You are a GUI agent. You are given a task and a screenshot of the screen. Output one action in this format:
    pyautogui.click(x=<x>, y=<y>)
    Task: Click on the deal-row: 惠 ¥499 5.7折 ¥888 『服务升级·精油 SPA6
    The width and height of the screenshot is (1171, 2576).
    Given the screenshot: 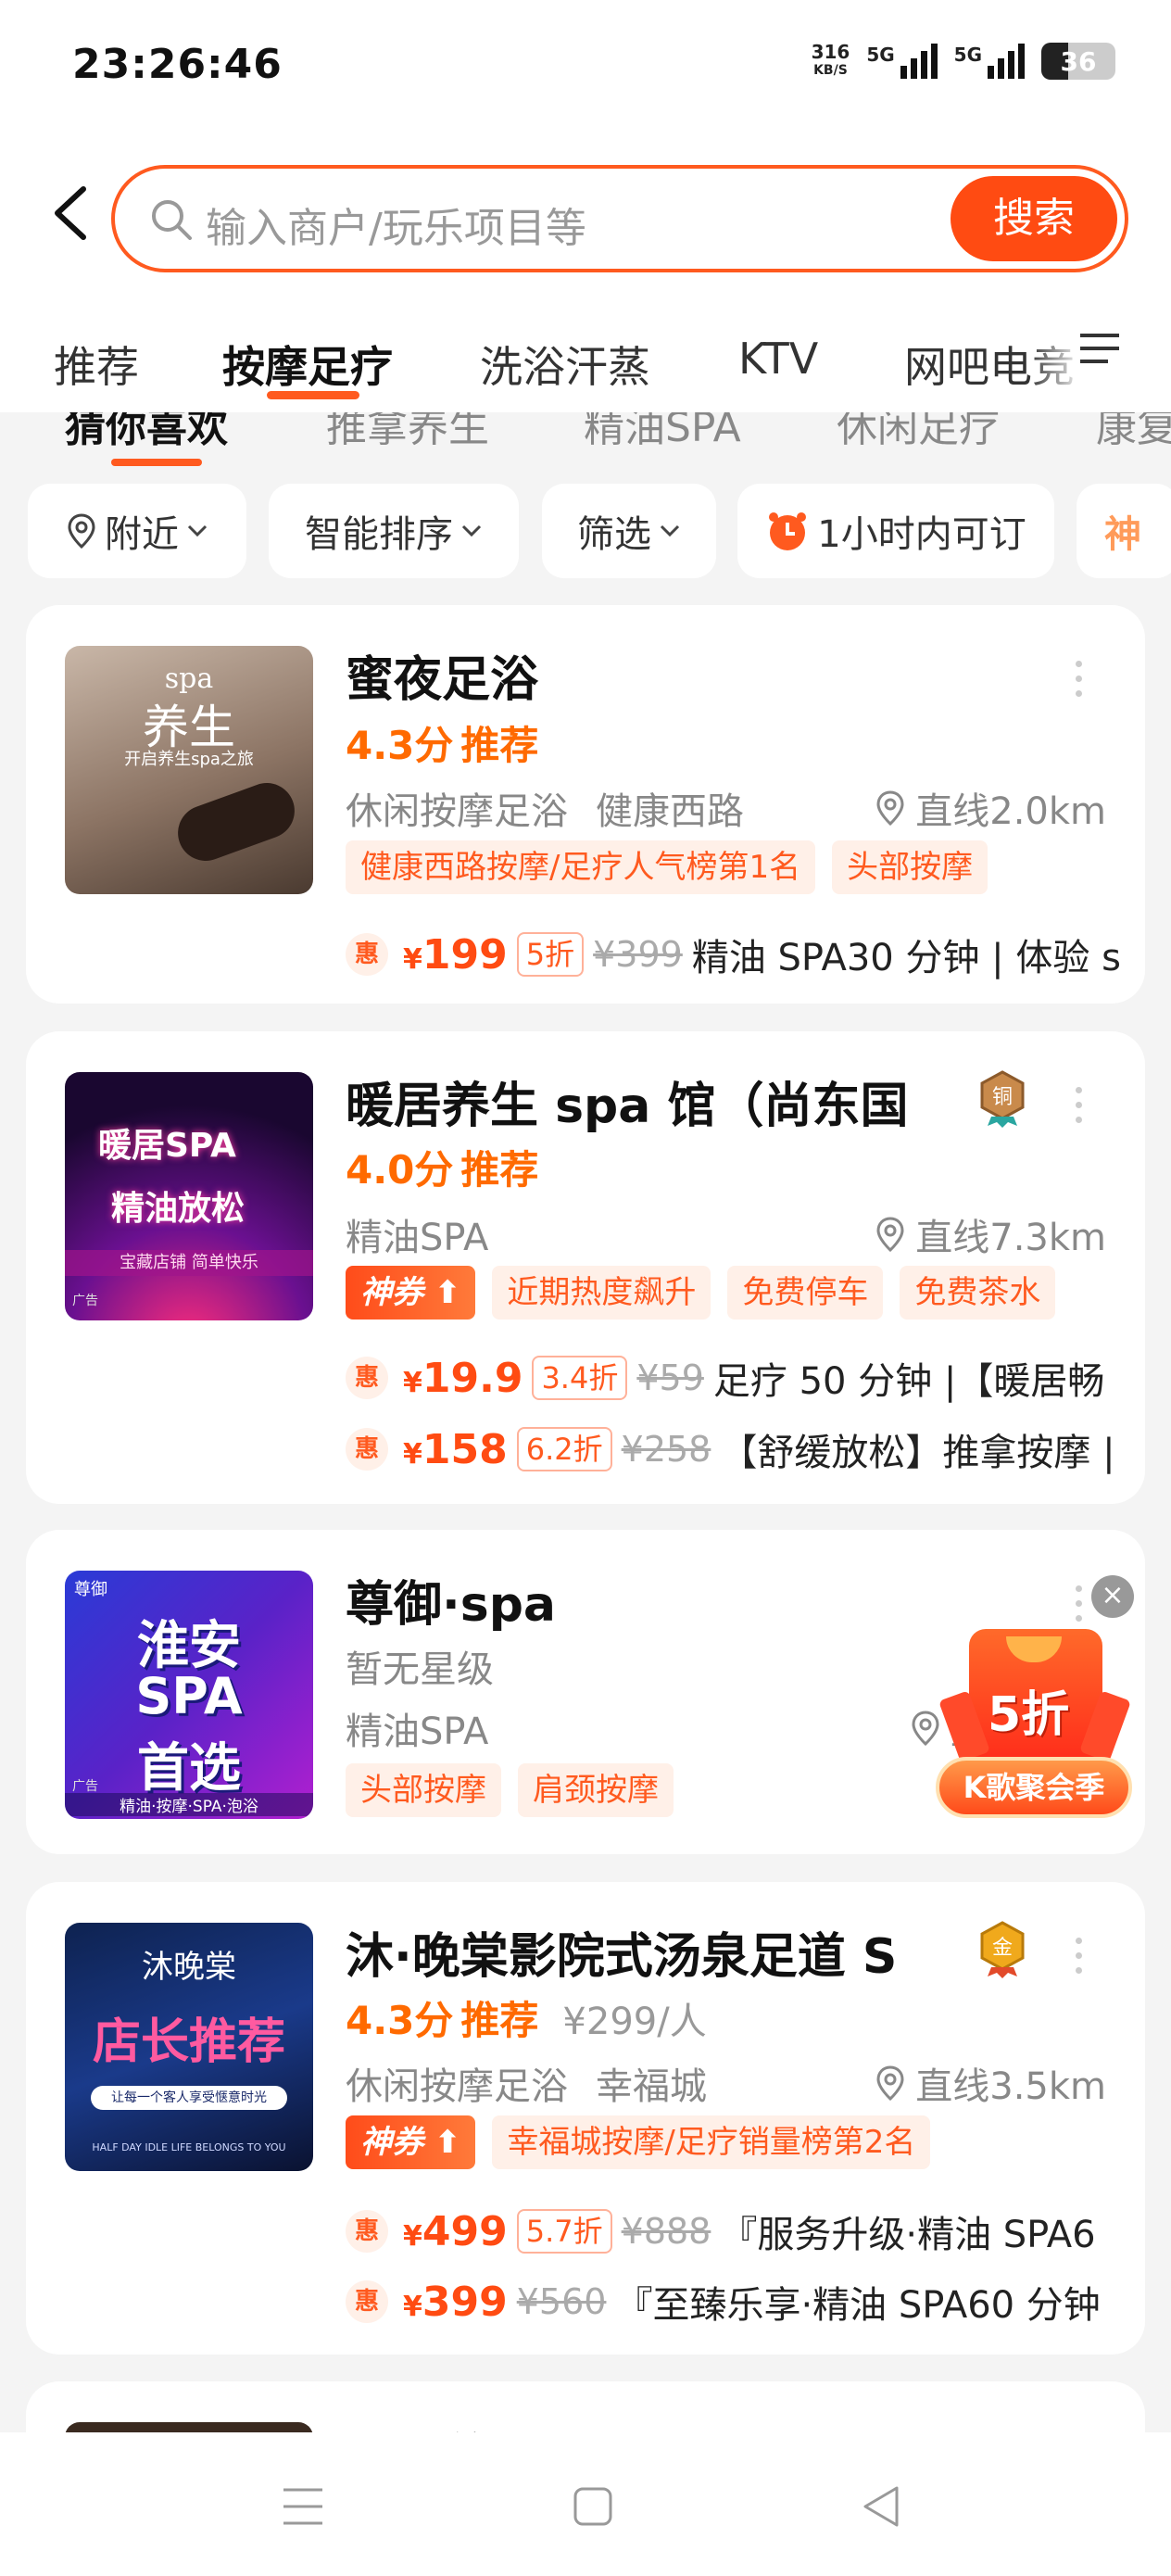 What is the action you would take?
    pyautogui.click(x=721, y=2231)
    